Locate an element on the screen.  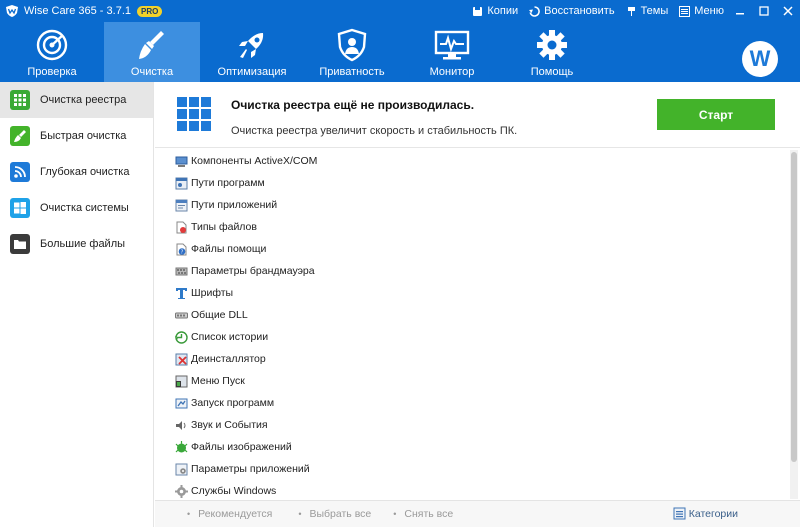
list-item-label: Звук и События is located at coordinates (229, 425).